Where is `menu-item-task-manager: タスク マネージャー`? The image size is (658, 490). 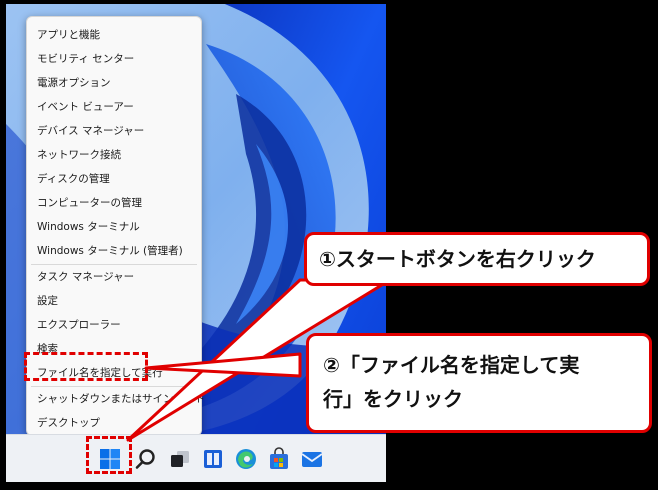
menu-item-task-manager: タスク マネージャー is located at coordinates (114, 277).